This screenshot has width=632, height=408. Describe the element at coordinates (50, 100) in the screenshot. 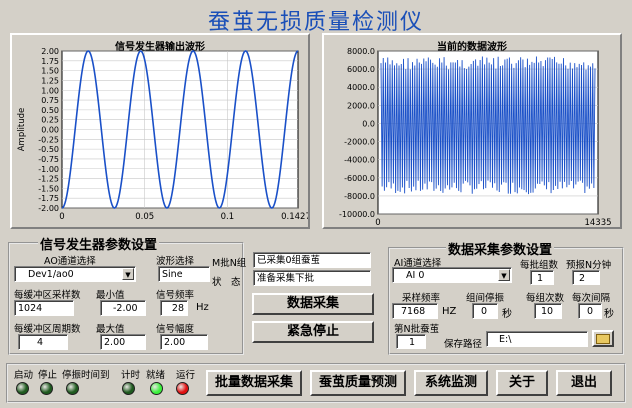

I see `y-tick-label: 0.75` at that location.